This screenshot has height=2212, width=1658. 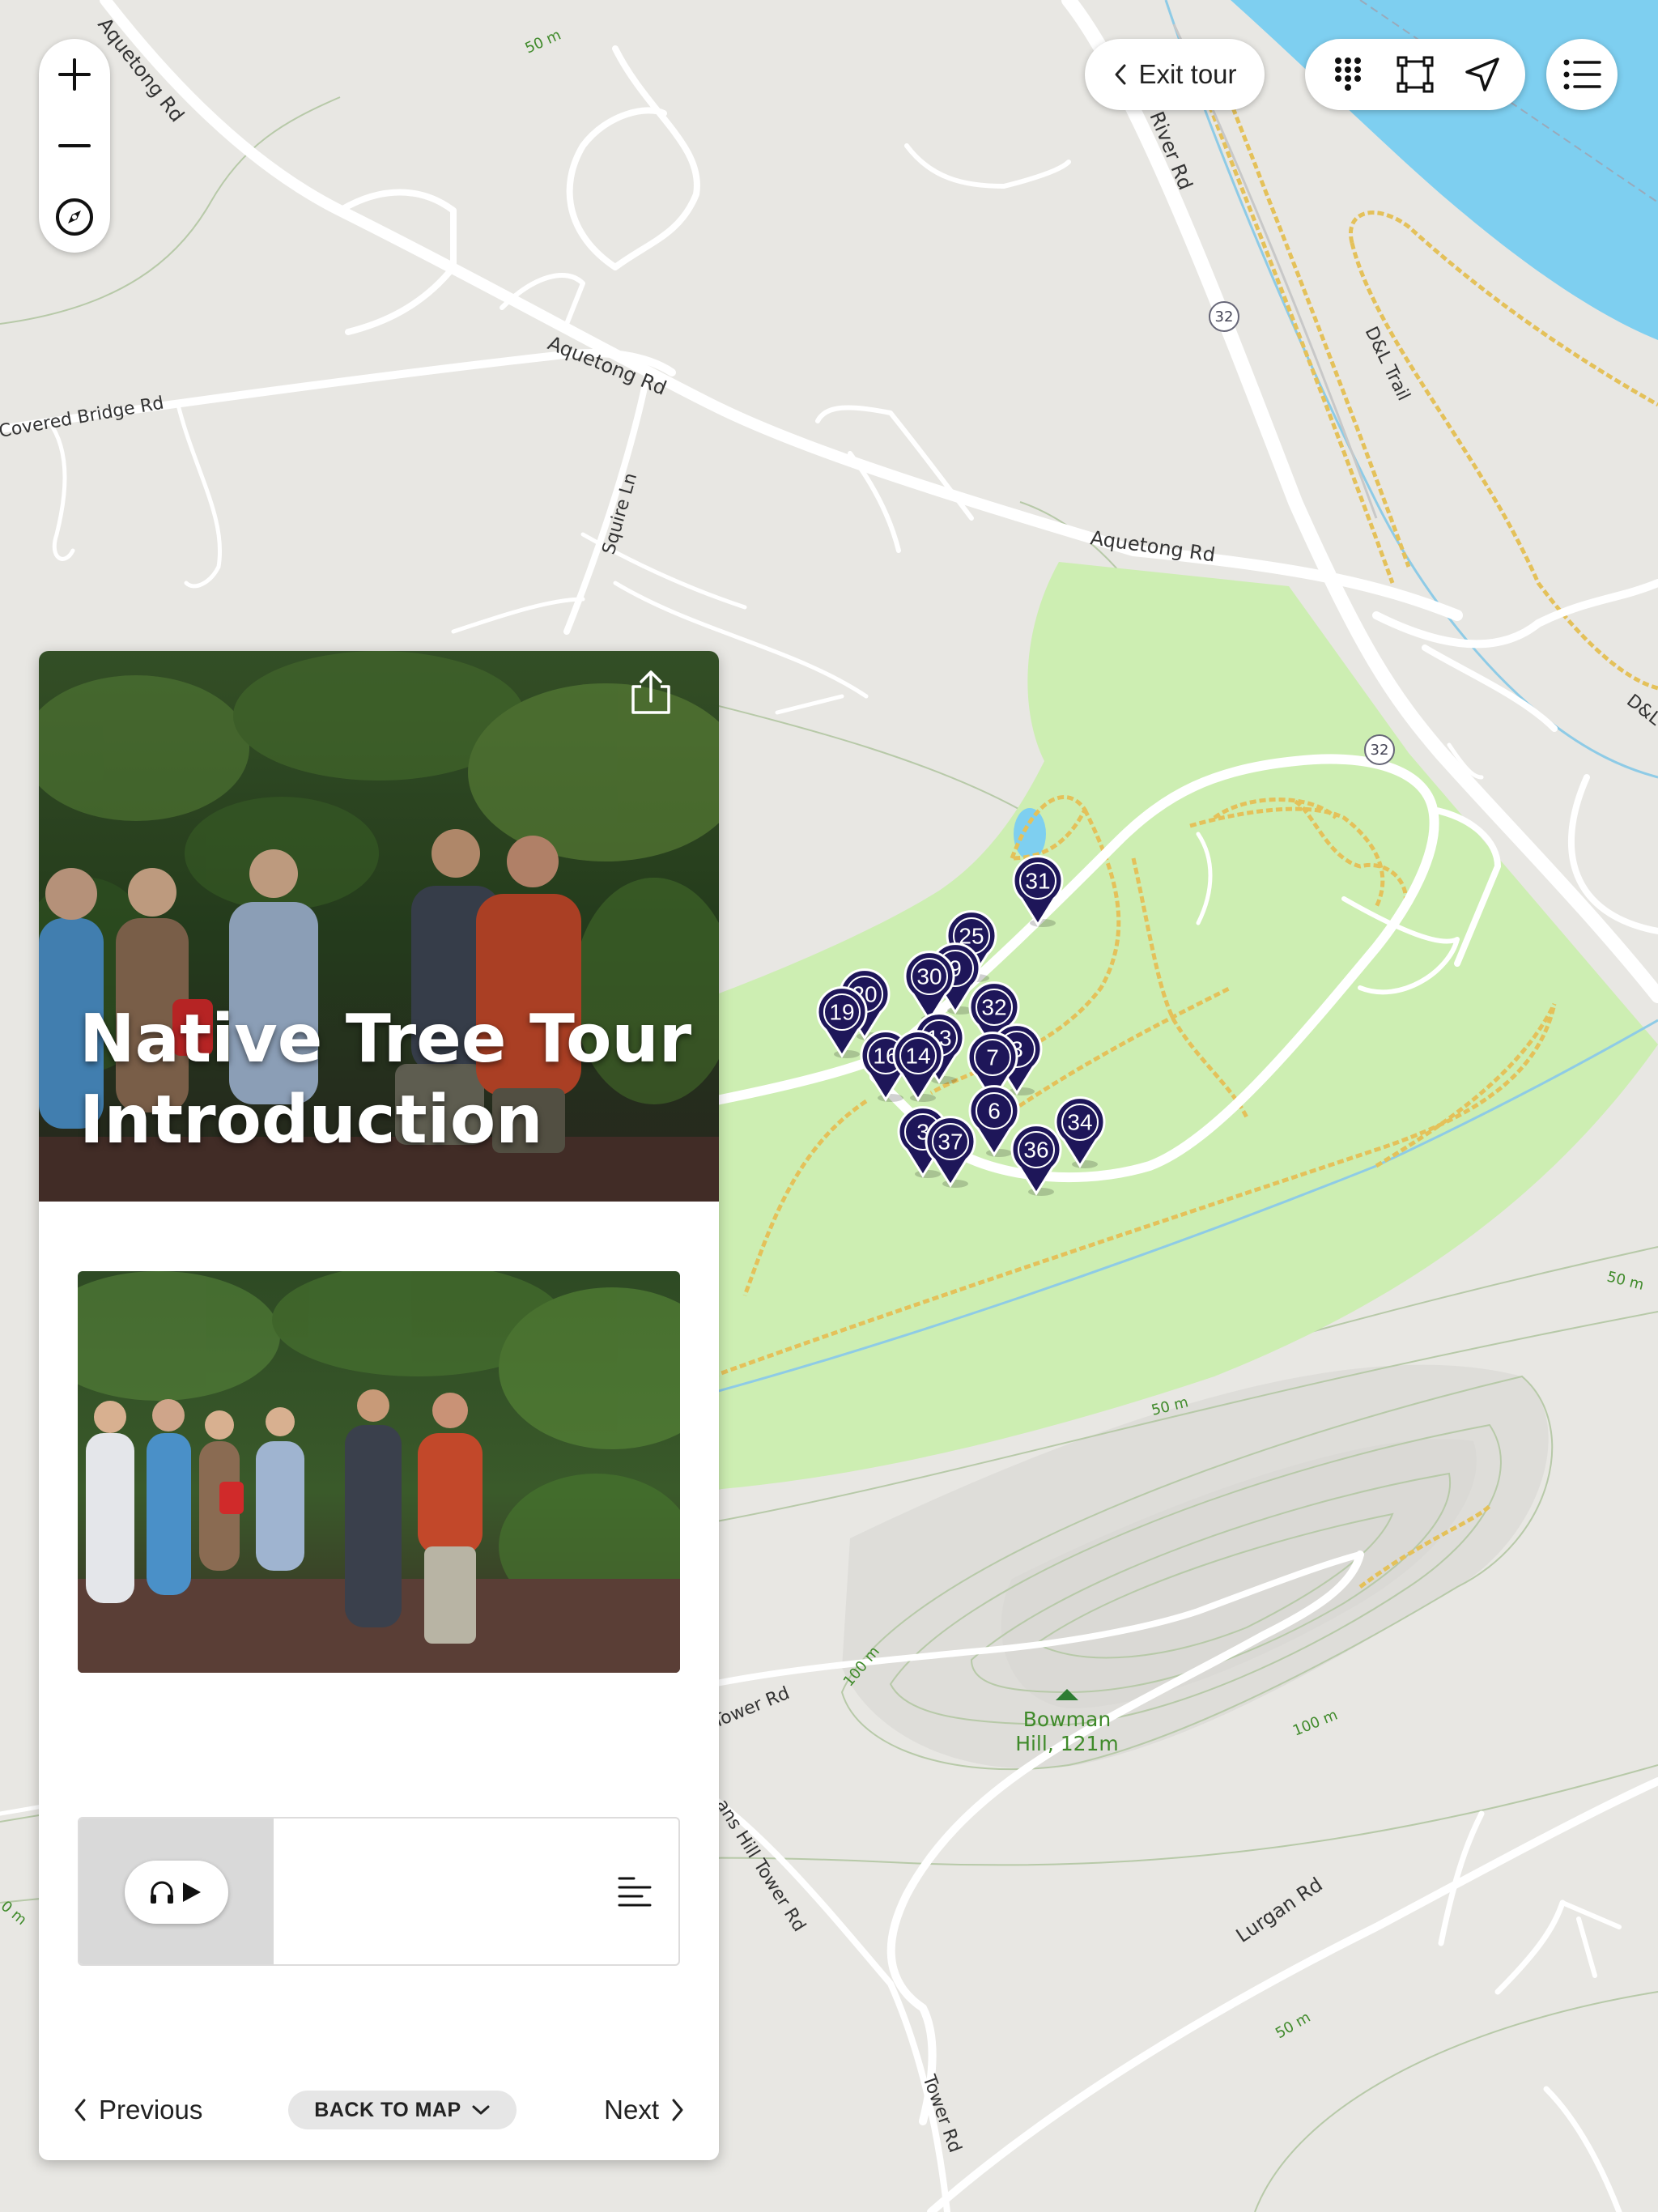 I want to click on fit-bounds-button, so click(x=1415, y=75).